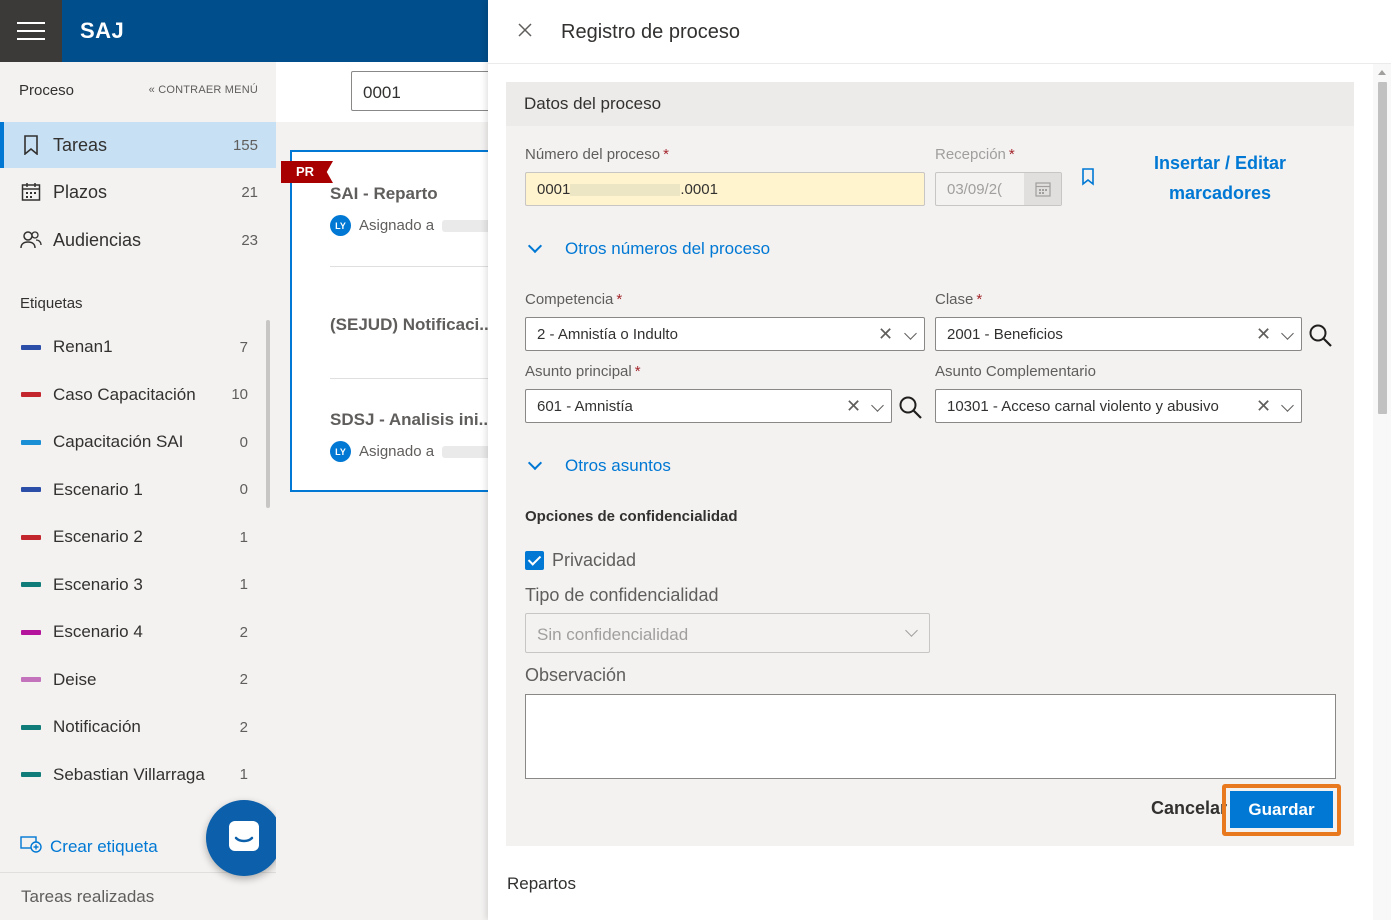 This screenshot has width=1391, height=920. What do you see at coordinates (124, 394) in the screenshot?
I see `tag-label: Caso Capacitación` at bounding box center [124, 394].